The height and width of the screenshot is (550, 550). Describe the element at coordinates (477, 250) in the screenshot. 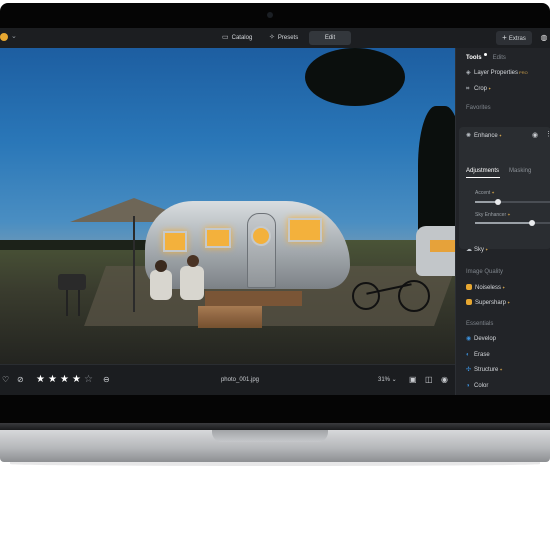

I see `sky-row: ☁ Sky✦` at that location.